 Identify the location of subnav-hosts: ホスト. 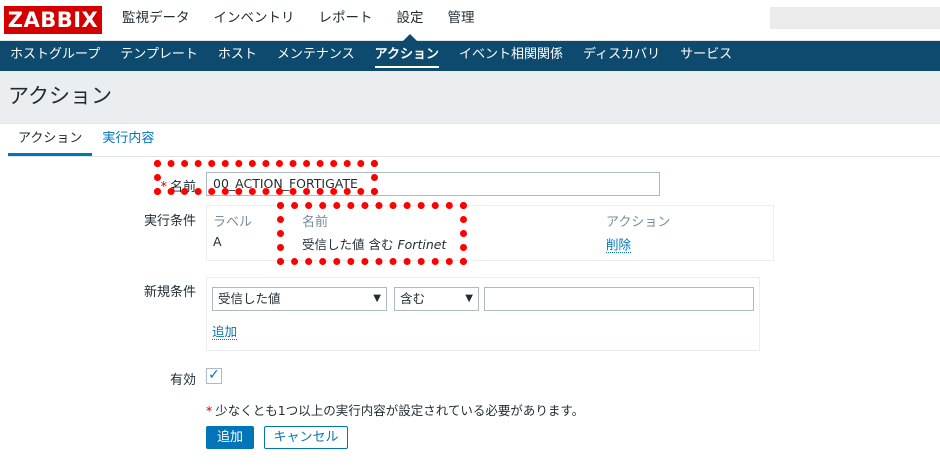
(237, 56).